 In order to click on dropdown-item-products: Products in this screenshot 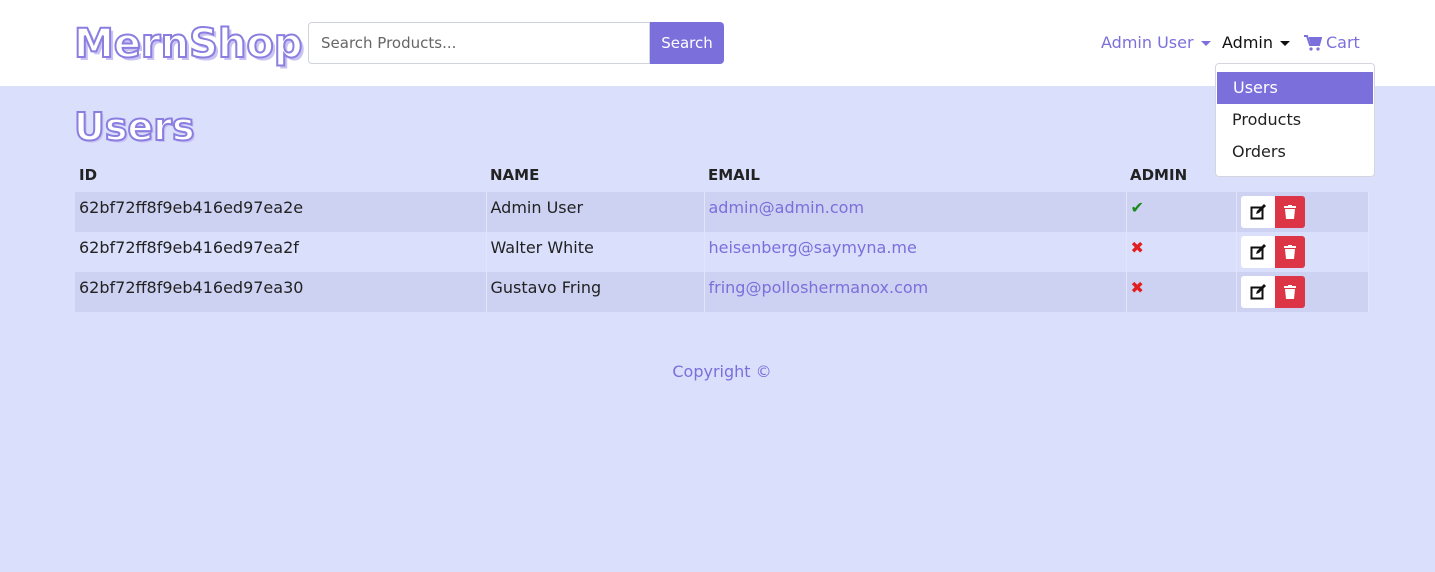, I will do `click(1295, 120)`.